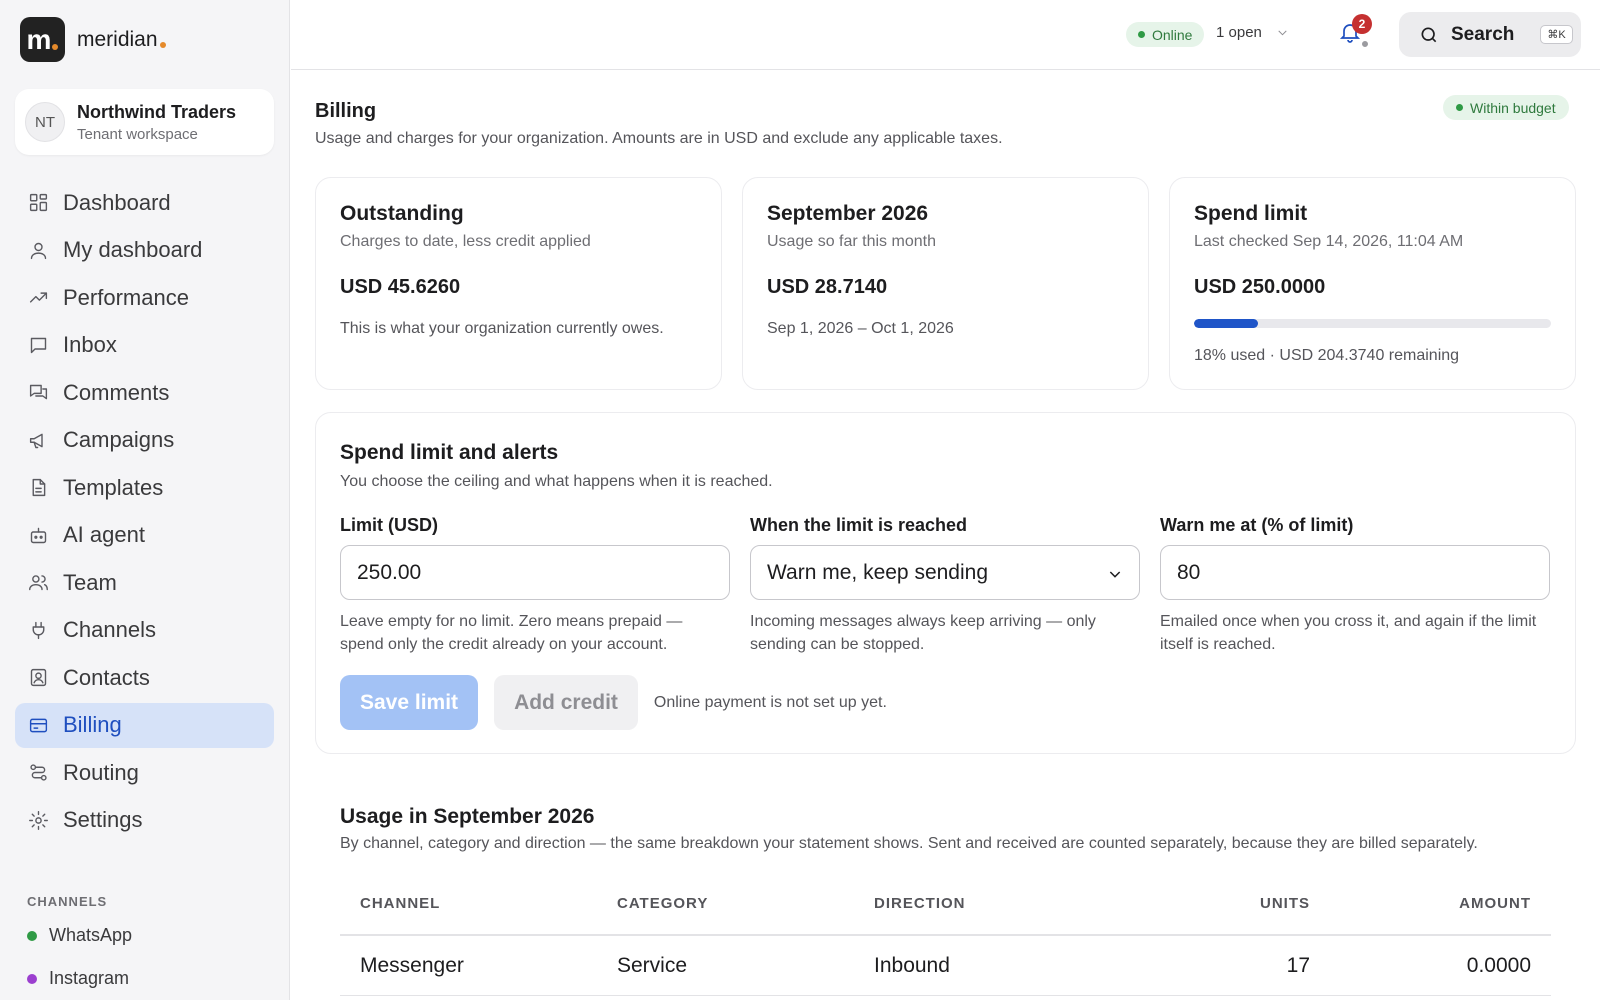 Image resolution: width=1600 pixels, height=1000 pixels. Describe the element at coordinates (144, 345) in the screenshot. I see `sidebar-item-inbox: Inbox` at that location.